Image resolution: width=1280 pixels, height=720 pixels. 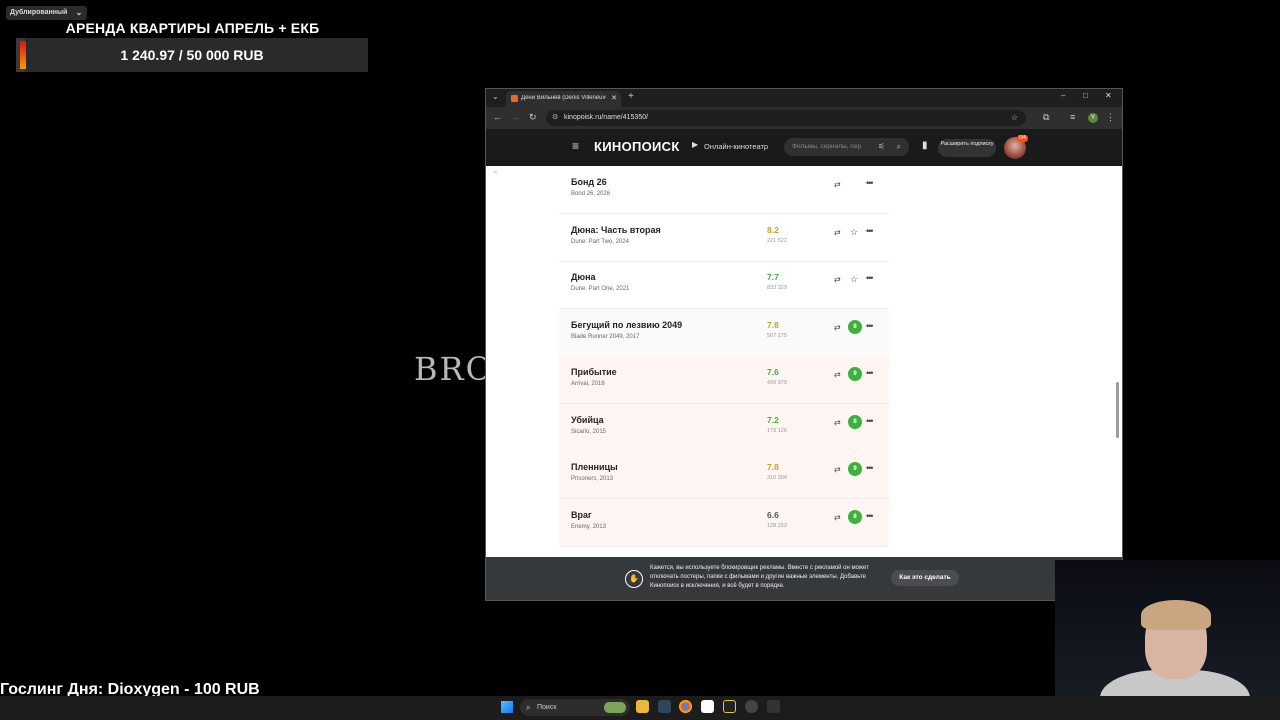 What do you see at coordinates (588, 384) in the screenshot?
I see `film-subtitle: Arrival, 2016` at bounding box center [588, 384].